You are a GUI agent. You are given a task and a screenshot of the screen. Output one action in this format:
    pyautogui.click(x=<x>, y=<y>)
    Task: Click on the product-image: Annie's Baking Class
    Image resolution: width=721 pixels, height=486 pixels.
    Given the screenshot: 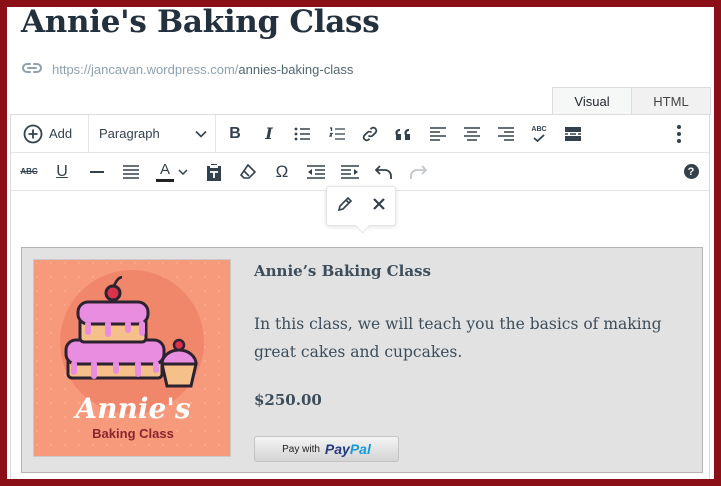 What is the action you would take?
    pyautogui.click(x=132, y=358)
    